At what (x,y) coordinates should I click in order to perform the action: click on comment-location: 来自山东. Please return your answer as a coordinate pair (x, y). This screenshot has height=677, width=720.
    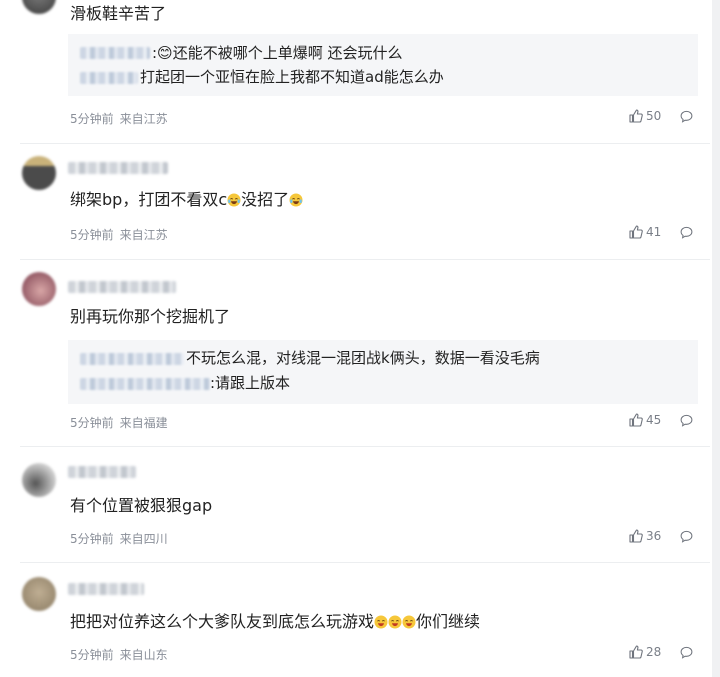
    Looking at the image, I should click on (143, 655).